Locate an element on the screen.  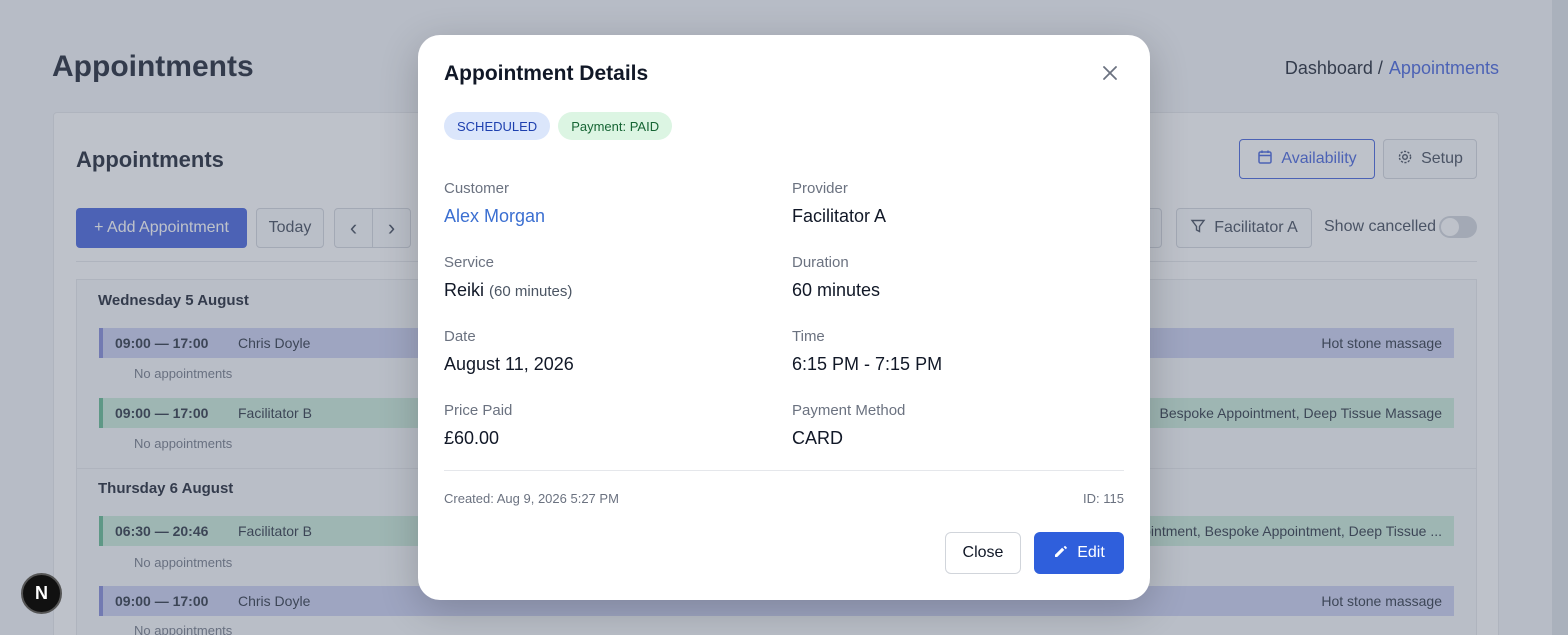
provider-label: Provider is located at coordinates (820, 188).